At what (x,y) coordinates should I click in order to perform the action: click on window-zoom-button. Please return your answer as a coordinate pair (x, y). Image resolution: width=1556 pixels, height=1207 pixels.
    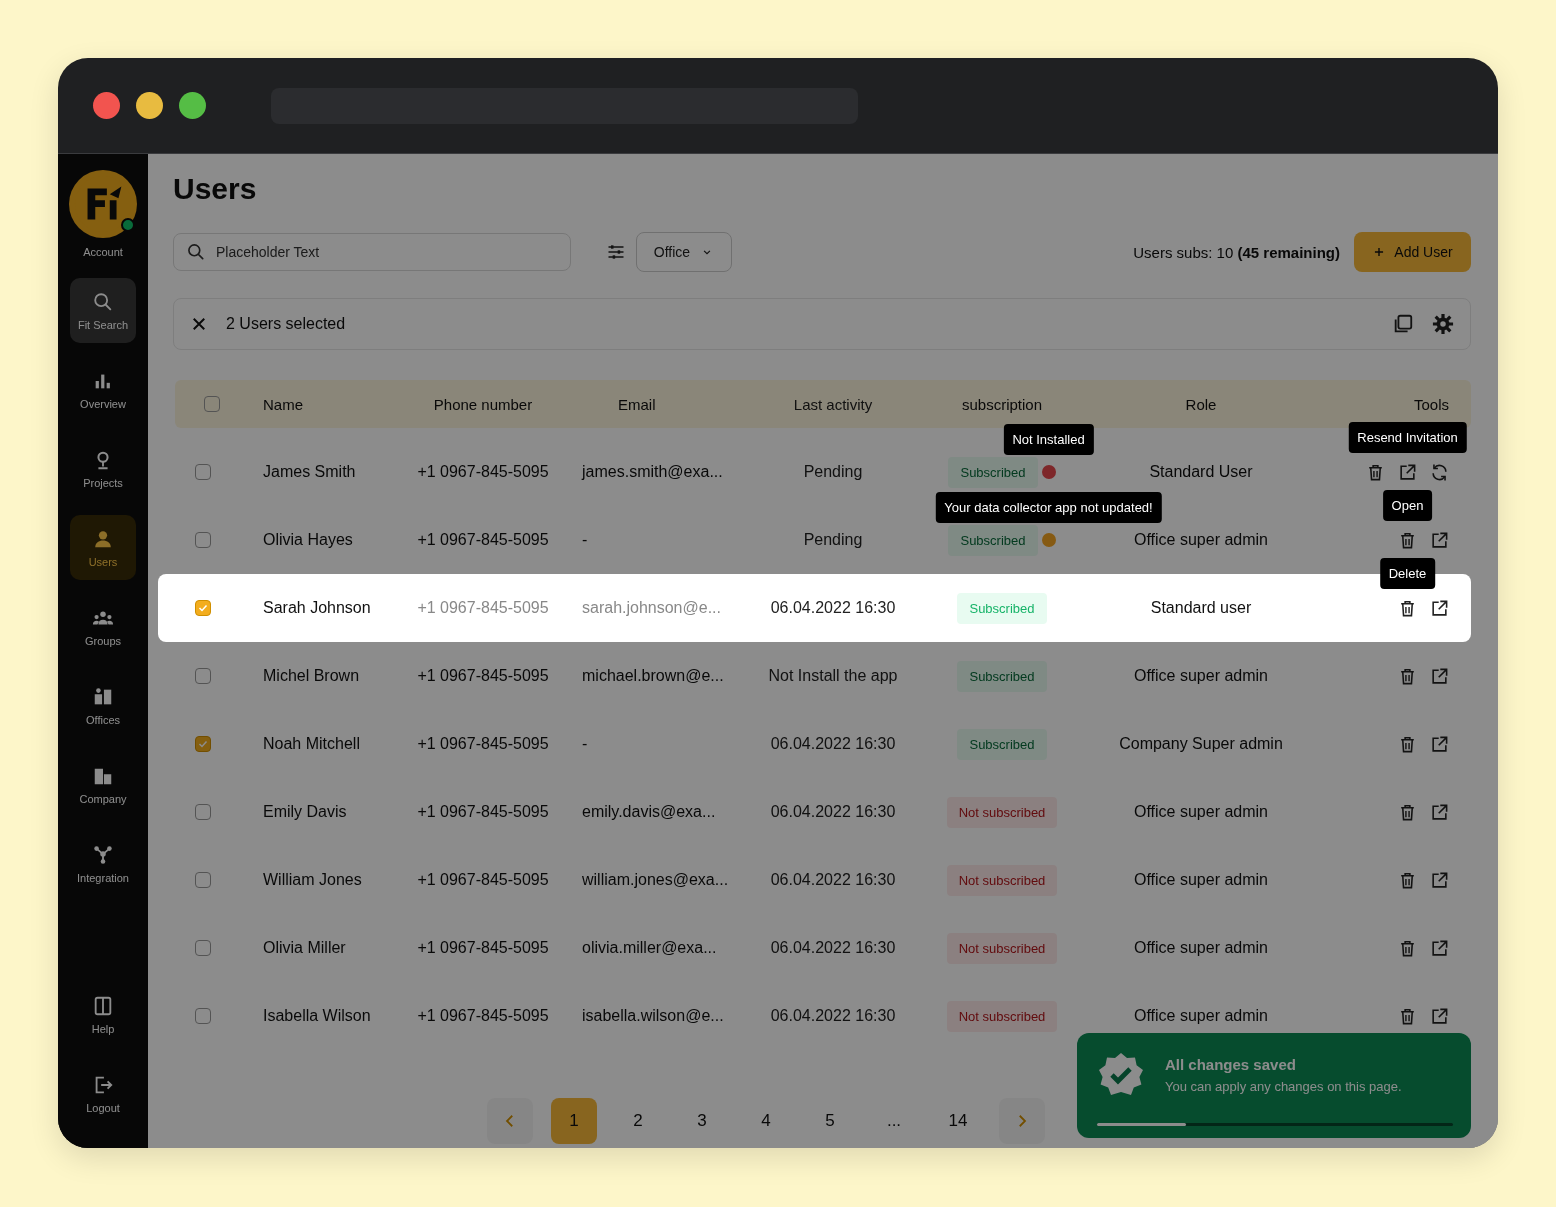
    Looking at the image, I should click on (192, 105).